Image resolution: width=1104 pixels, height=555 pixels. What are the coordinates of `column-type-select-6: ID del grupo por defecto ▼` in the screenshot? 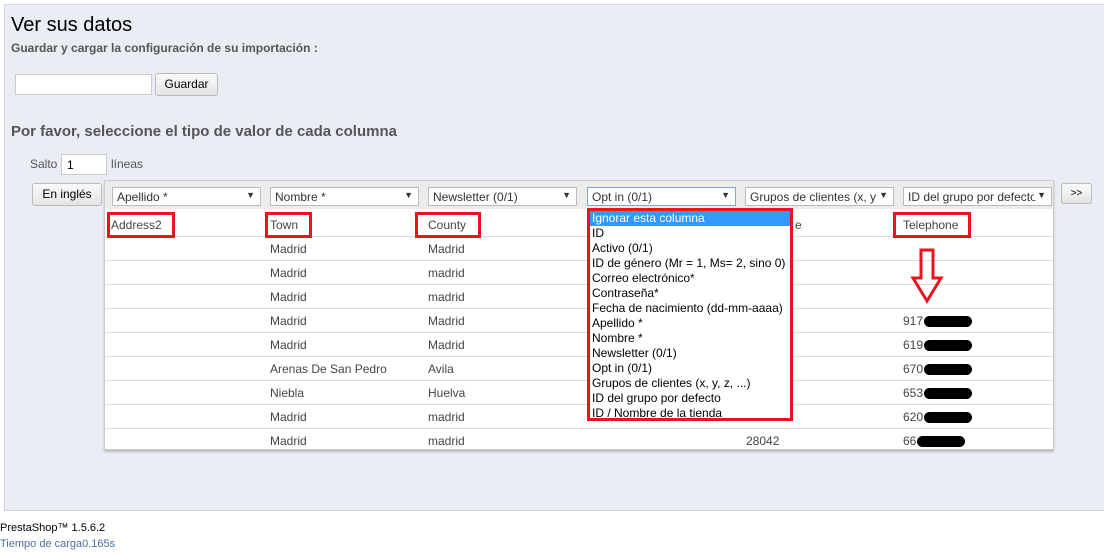 It's located at (977, 196).